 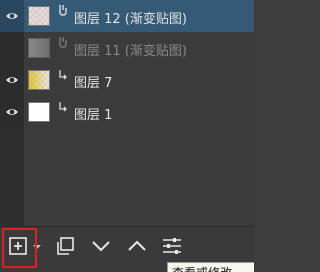 I want to click on layer-row: 图层 11 (渐变贴图), so click(x=127, y=48).